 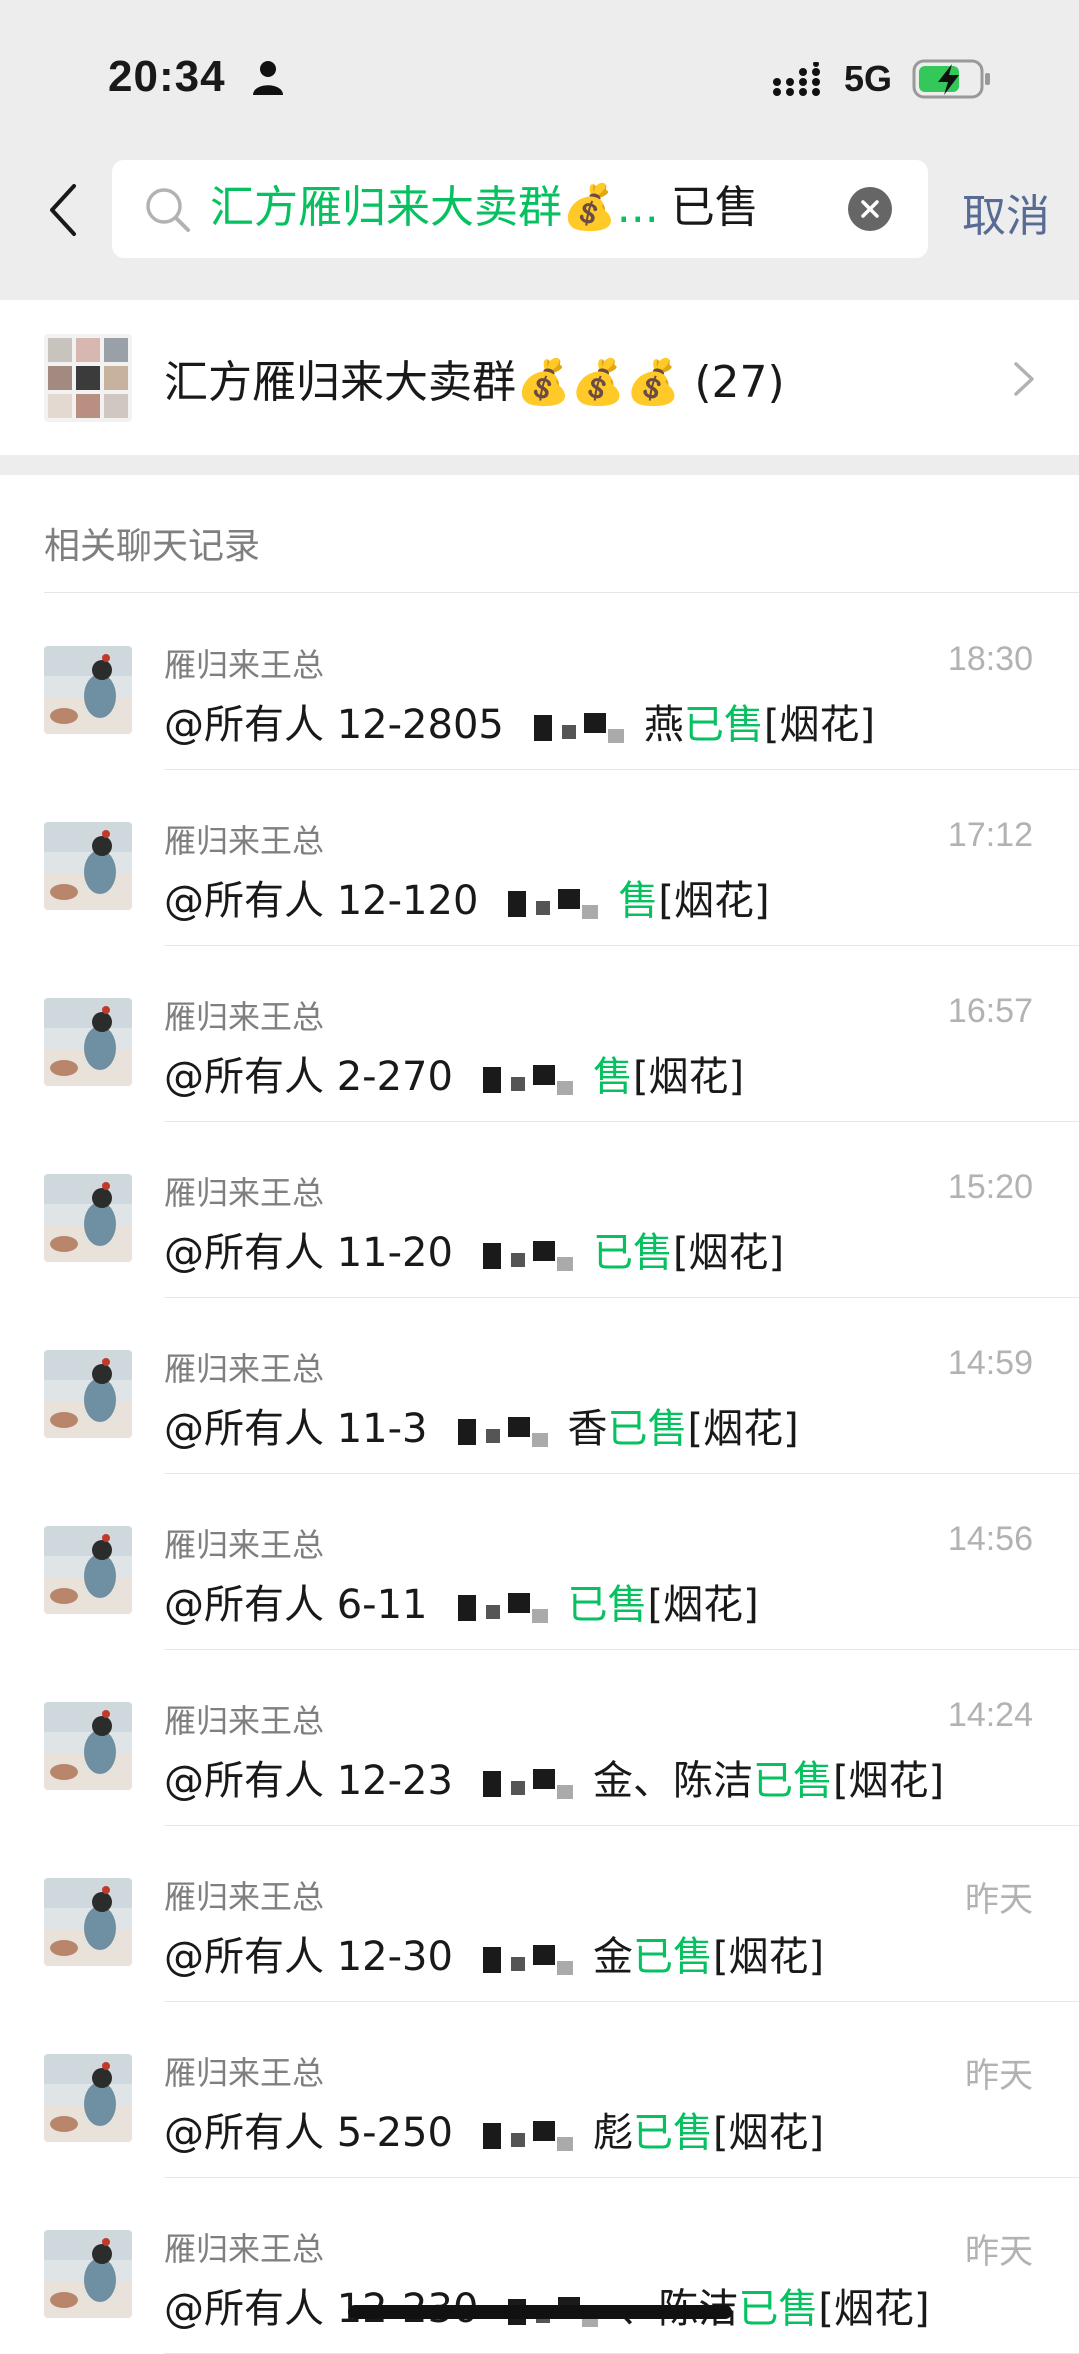 I want to click on message-time: 18:30, so click(x=990, y=659).